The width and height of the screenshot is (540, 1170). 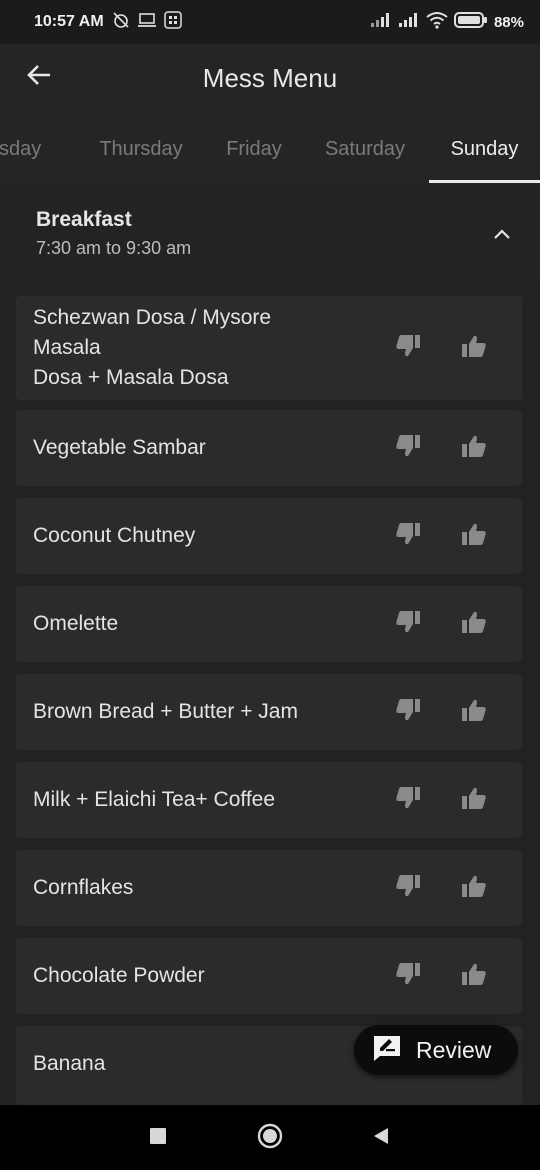 What do you see at coordinates (365, 149) in the screenshot?
I see `tab-saturday: Saturday` at bounding box center [365, 149].